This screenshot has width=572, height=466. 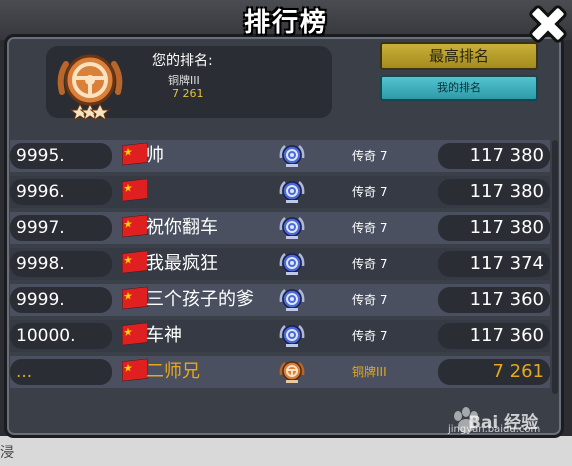 I want to click on rank-number: 9996., so click(x=61, y=192).